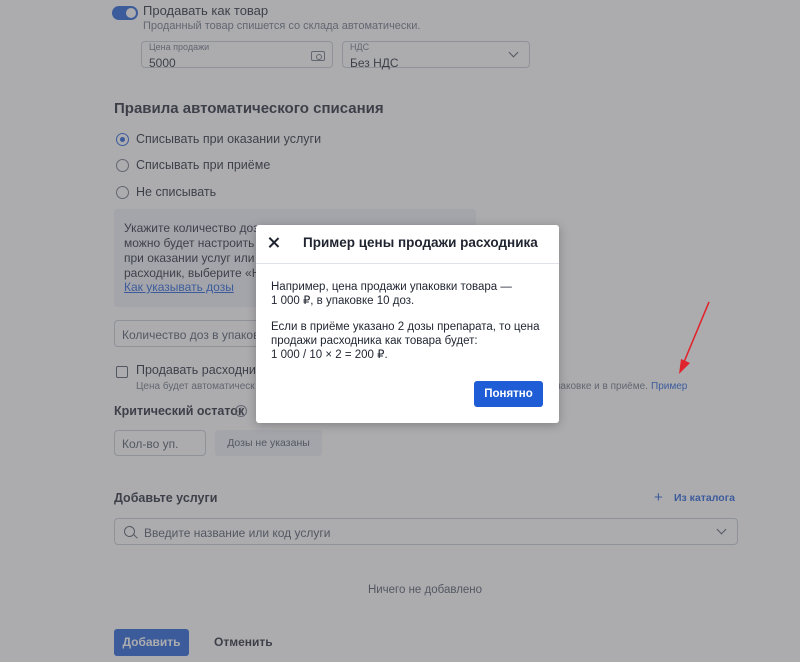 Image resolution: width=800 pixels, height=662 pixels. I want to click on arrow-head, so click(684, 366).